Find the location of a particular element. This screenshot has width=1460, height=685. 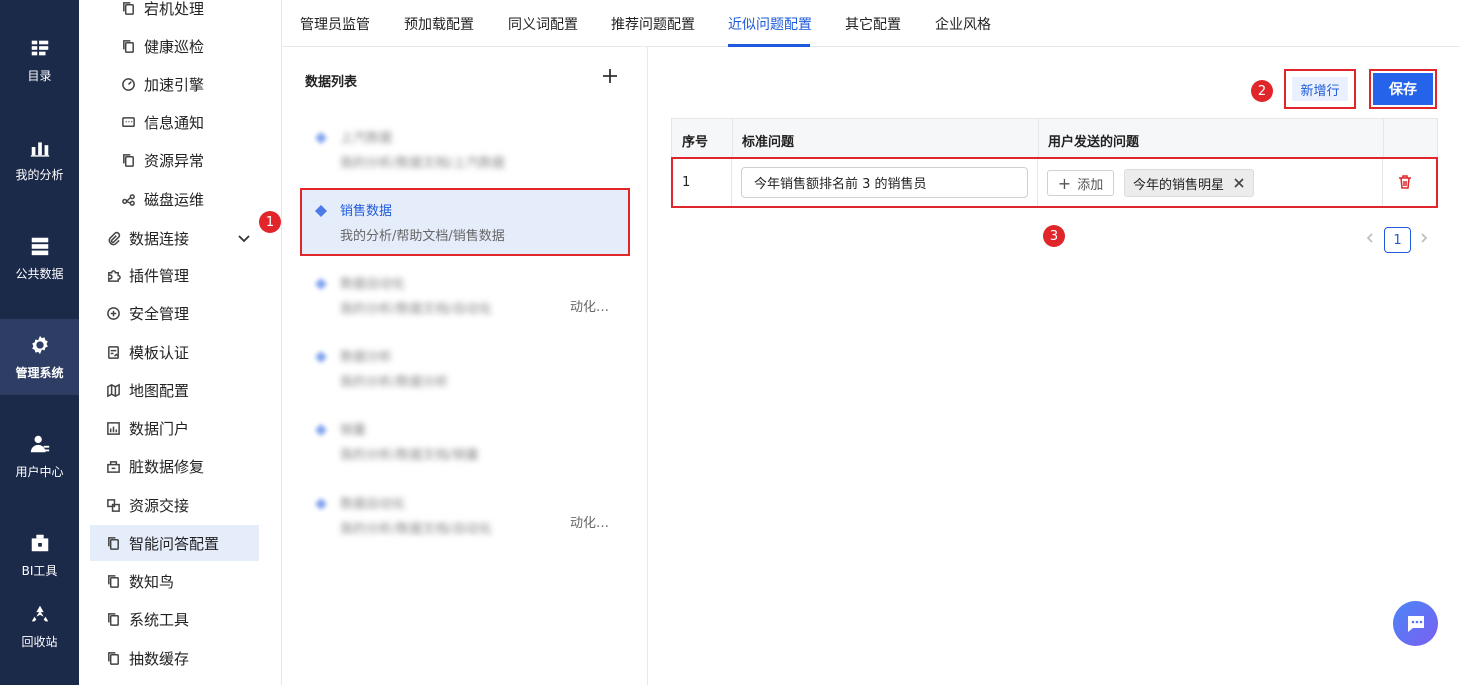

menu-item-map-config: 地图配置 is located at coordinates (180, 390).